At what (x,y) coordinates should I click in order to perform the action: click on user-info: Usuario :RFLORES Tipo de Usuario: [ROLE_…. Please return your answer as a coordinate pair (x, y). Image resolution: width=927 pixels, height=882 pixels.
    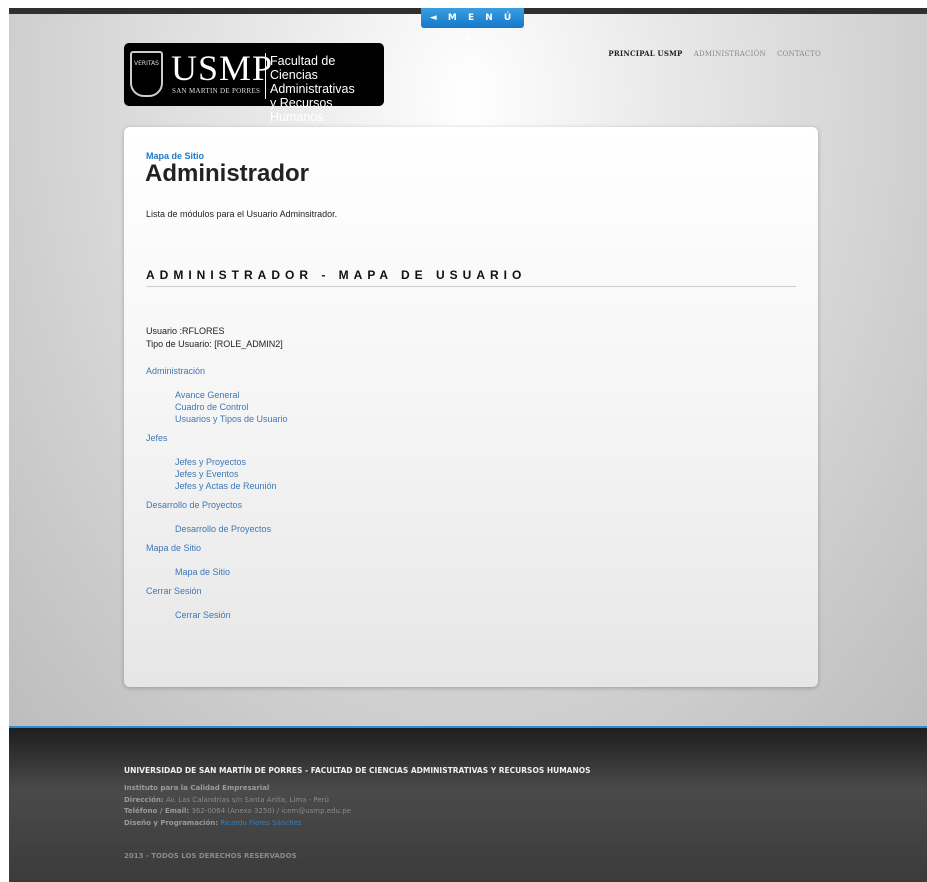
    Looking at the image, I should click on (214, 338).